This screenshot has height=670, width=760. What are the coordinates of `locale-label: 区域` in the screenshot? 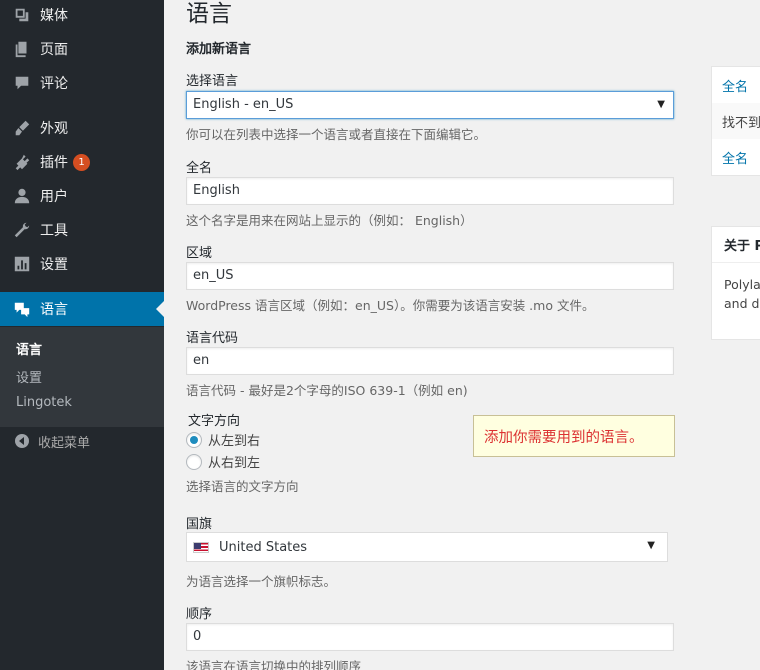 It's located at (199, 253).